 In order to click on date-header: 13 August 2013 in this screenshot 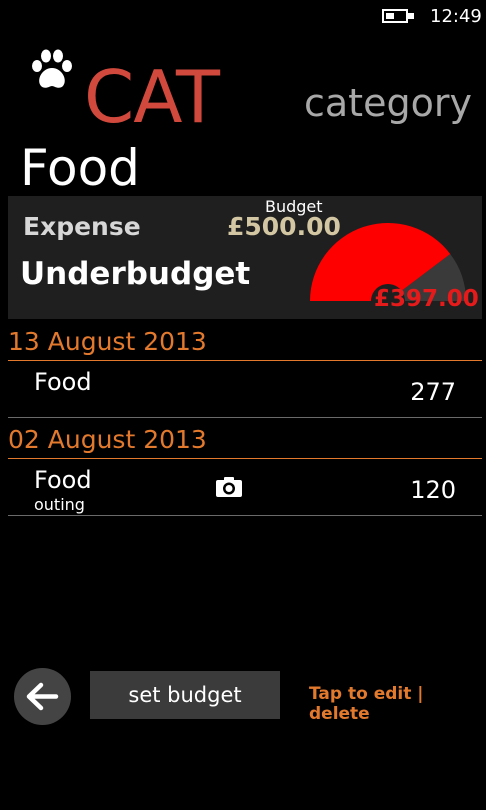, I will do `click(107, 341)`.